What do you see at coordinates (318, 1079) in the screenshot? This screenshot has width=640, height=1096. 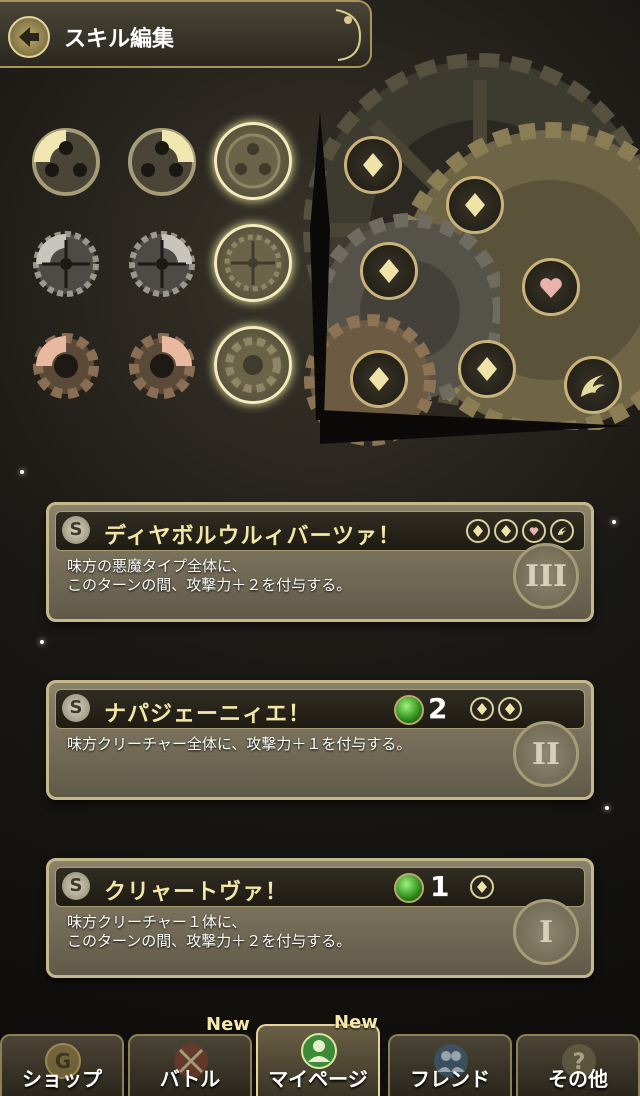 I see `tab-label: マイページ` at bounding box center [318, 1079].